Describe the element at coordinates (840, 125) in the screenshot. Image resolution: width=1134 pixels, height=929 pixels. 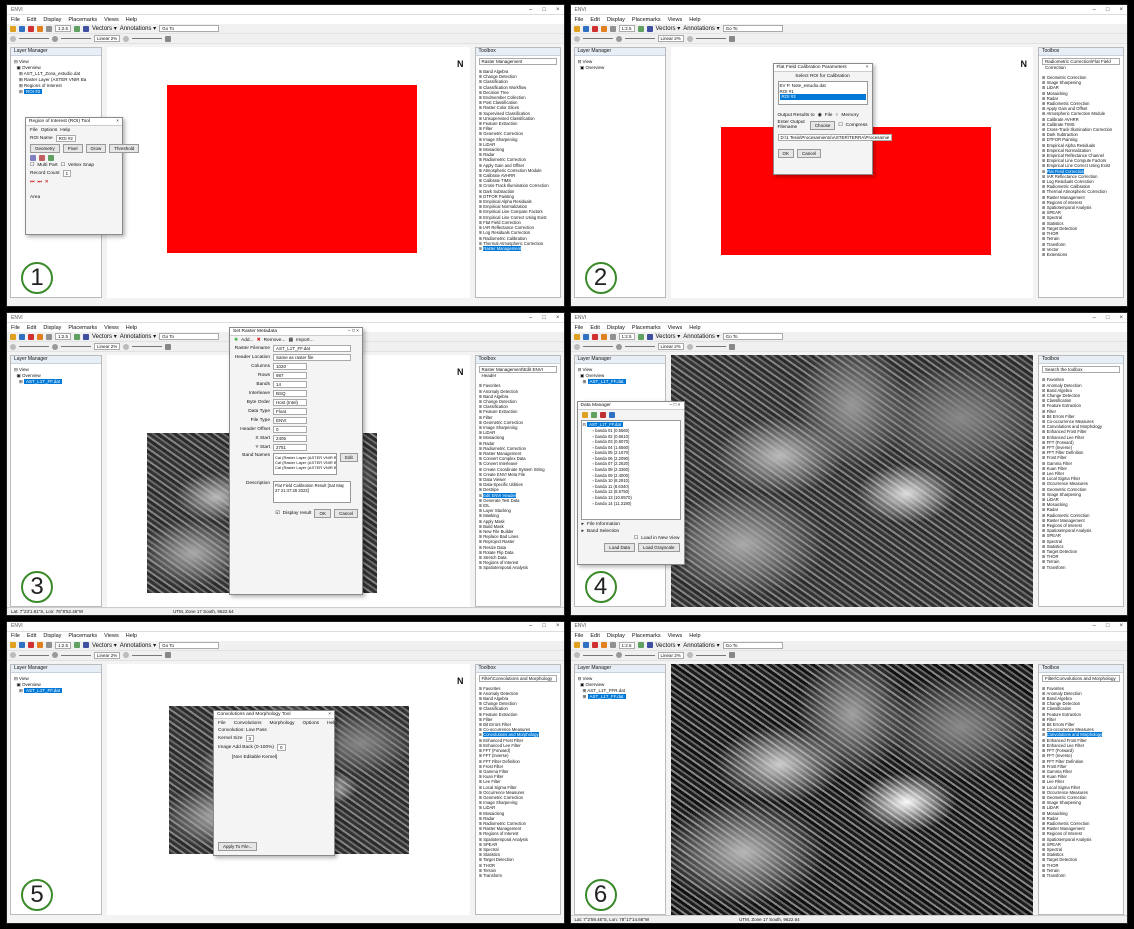
I see `compress-checkbox: ☐` at that location.